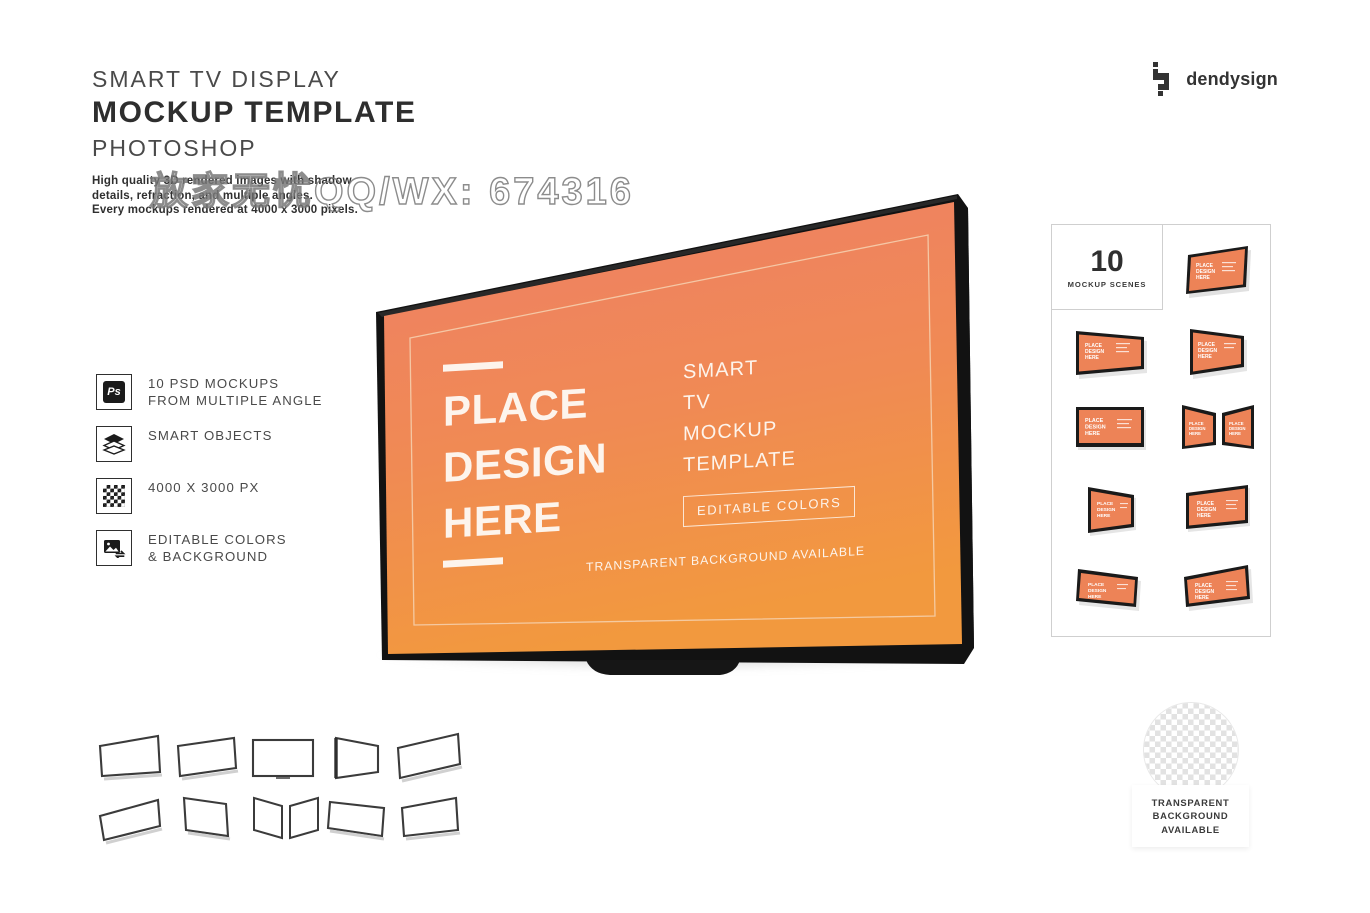 Image resolution: width=1370 pixels, height=913 pixels. I want to click on feature-label-editable-colors: EDITABLE COLORS & BACKGROUND, so click(217, 547).